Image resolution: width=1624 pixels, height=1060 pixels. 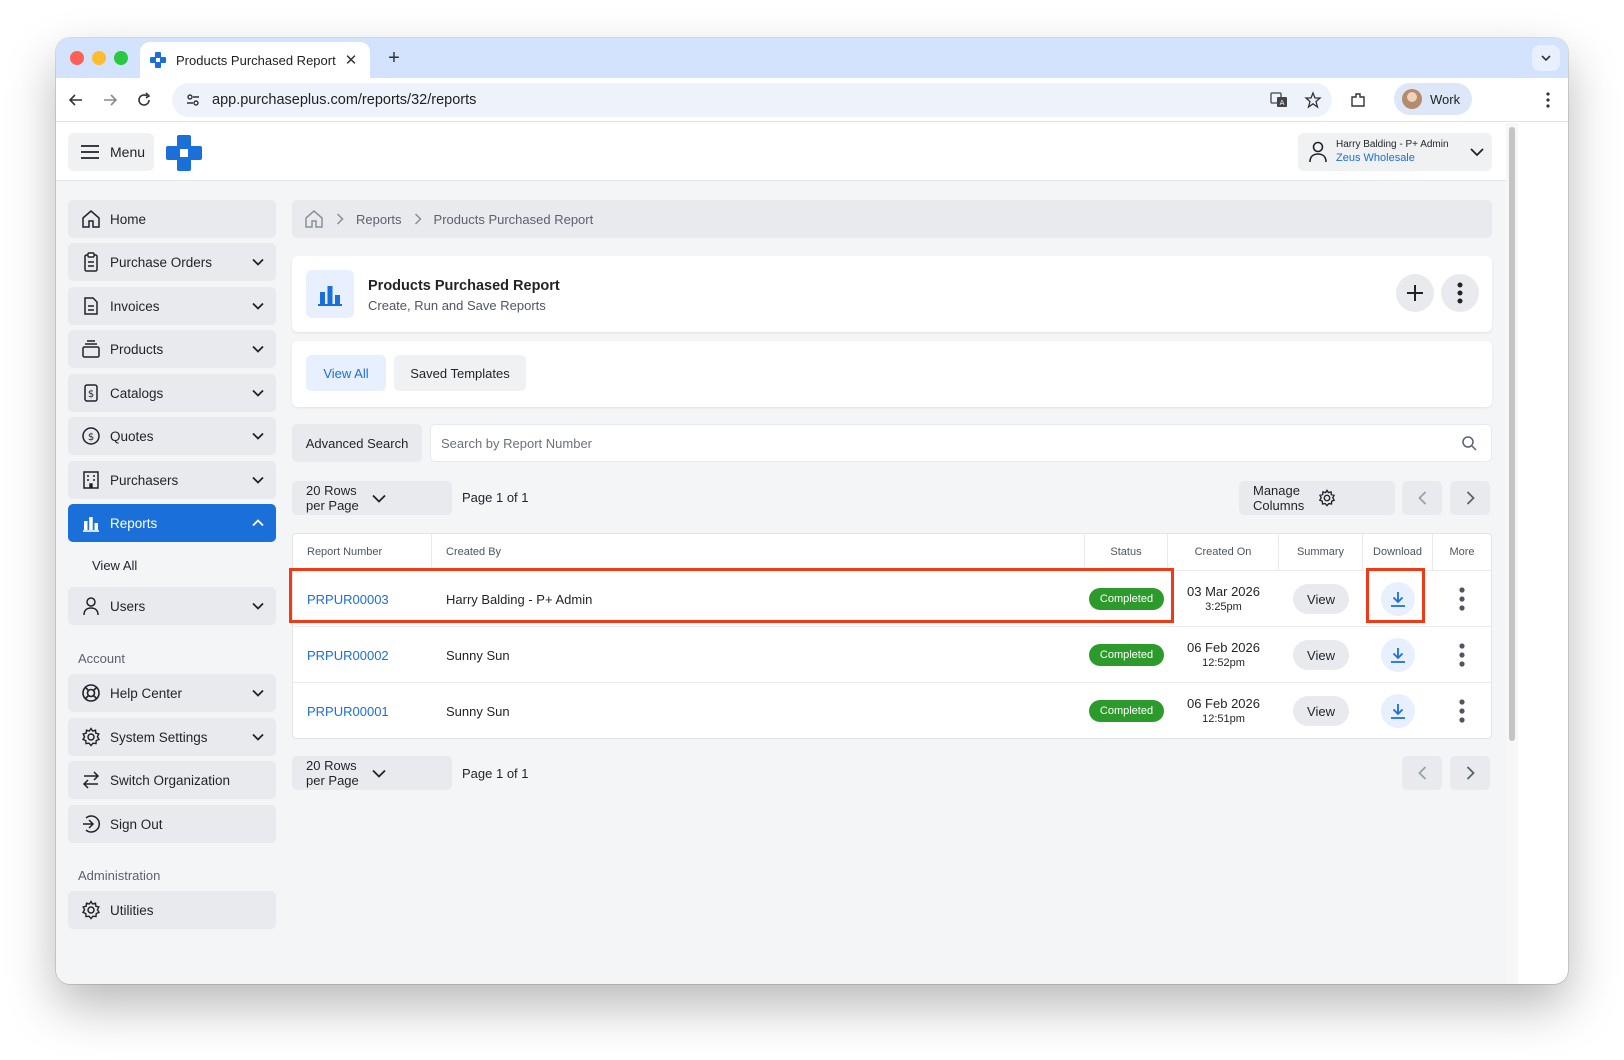 What do you see at coordinates (1469, 443) in the screenshot?
I see `search-icon` at bounding box center [1469, 443].